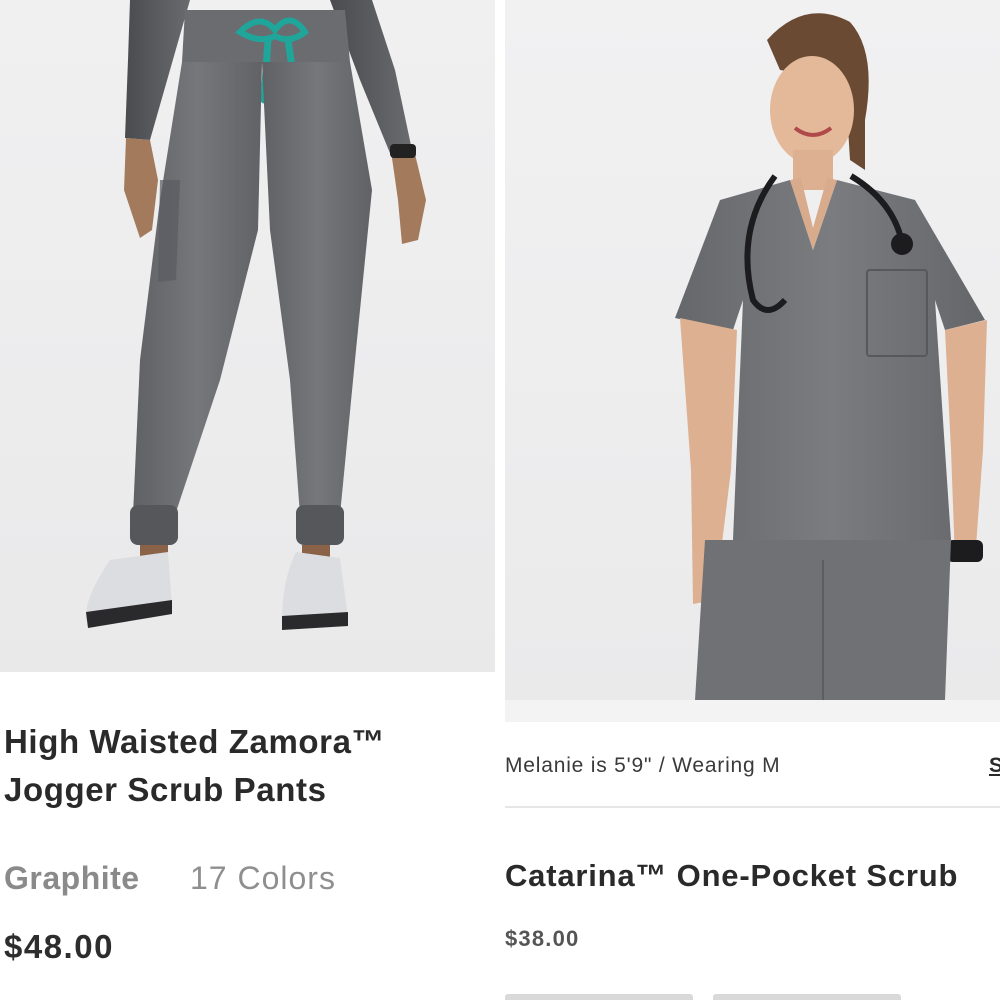 This screenshot has height=1000, width=1000. I want to click on color-count: 17 Colors, so click(263, 878).